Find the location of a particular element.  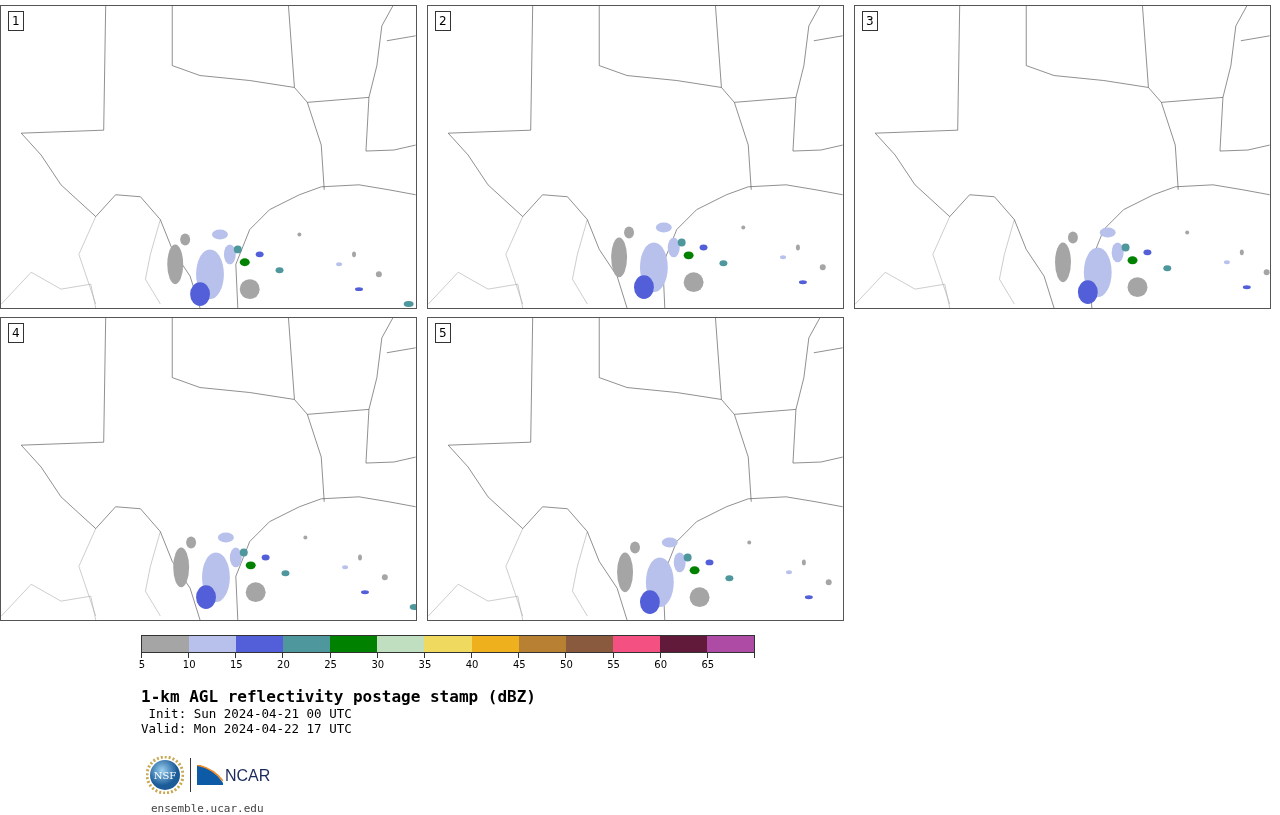

tick-label: 45 is located at coordinates (519, 664).